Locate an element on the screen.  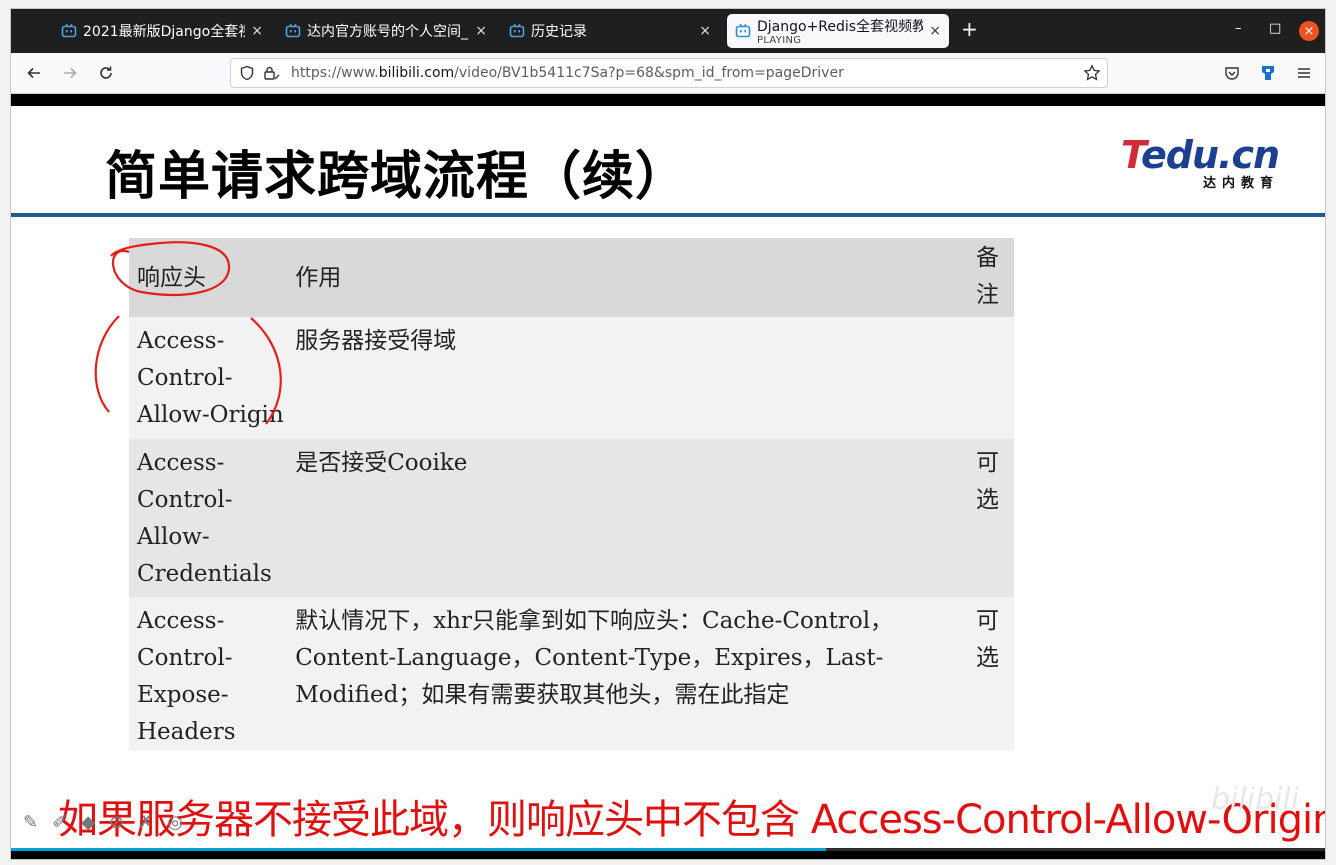
tab-django-redis-playing: Django+Redis全套视频教 PLAYING × is located at coordinates (838, 31).